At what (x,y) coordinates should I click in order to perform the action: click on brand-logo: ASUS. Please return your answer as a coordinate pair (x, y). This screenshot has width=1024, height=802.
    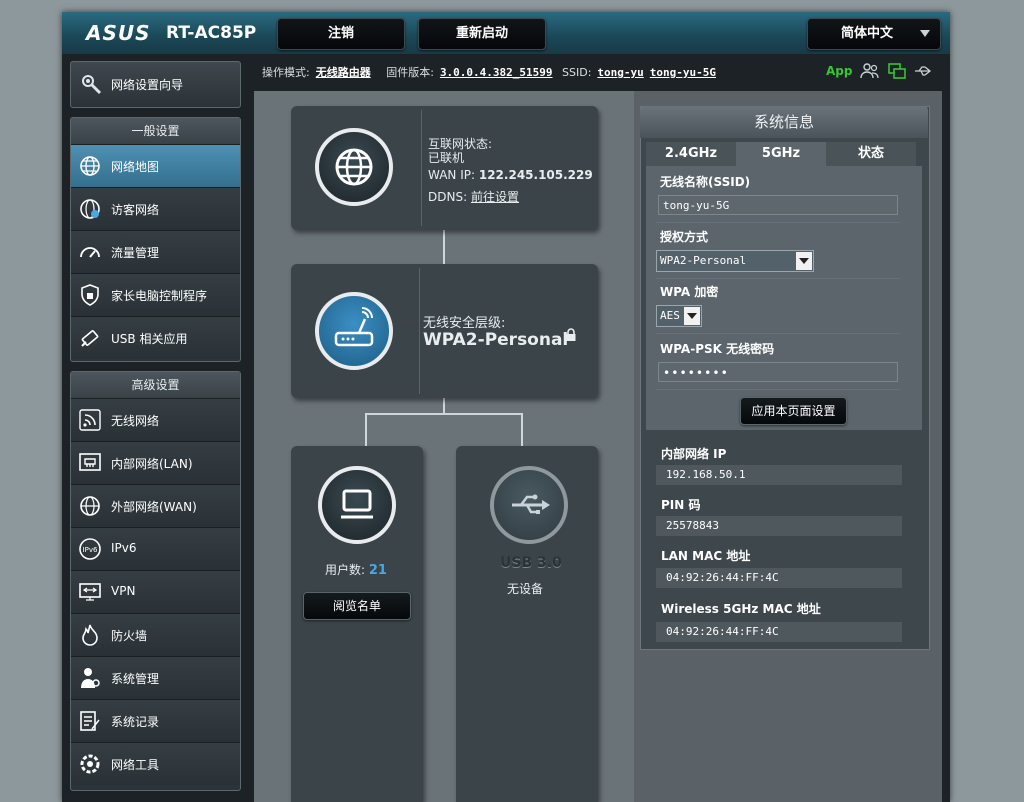
    Looking at the image, I should click on (118, 33).